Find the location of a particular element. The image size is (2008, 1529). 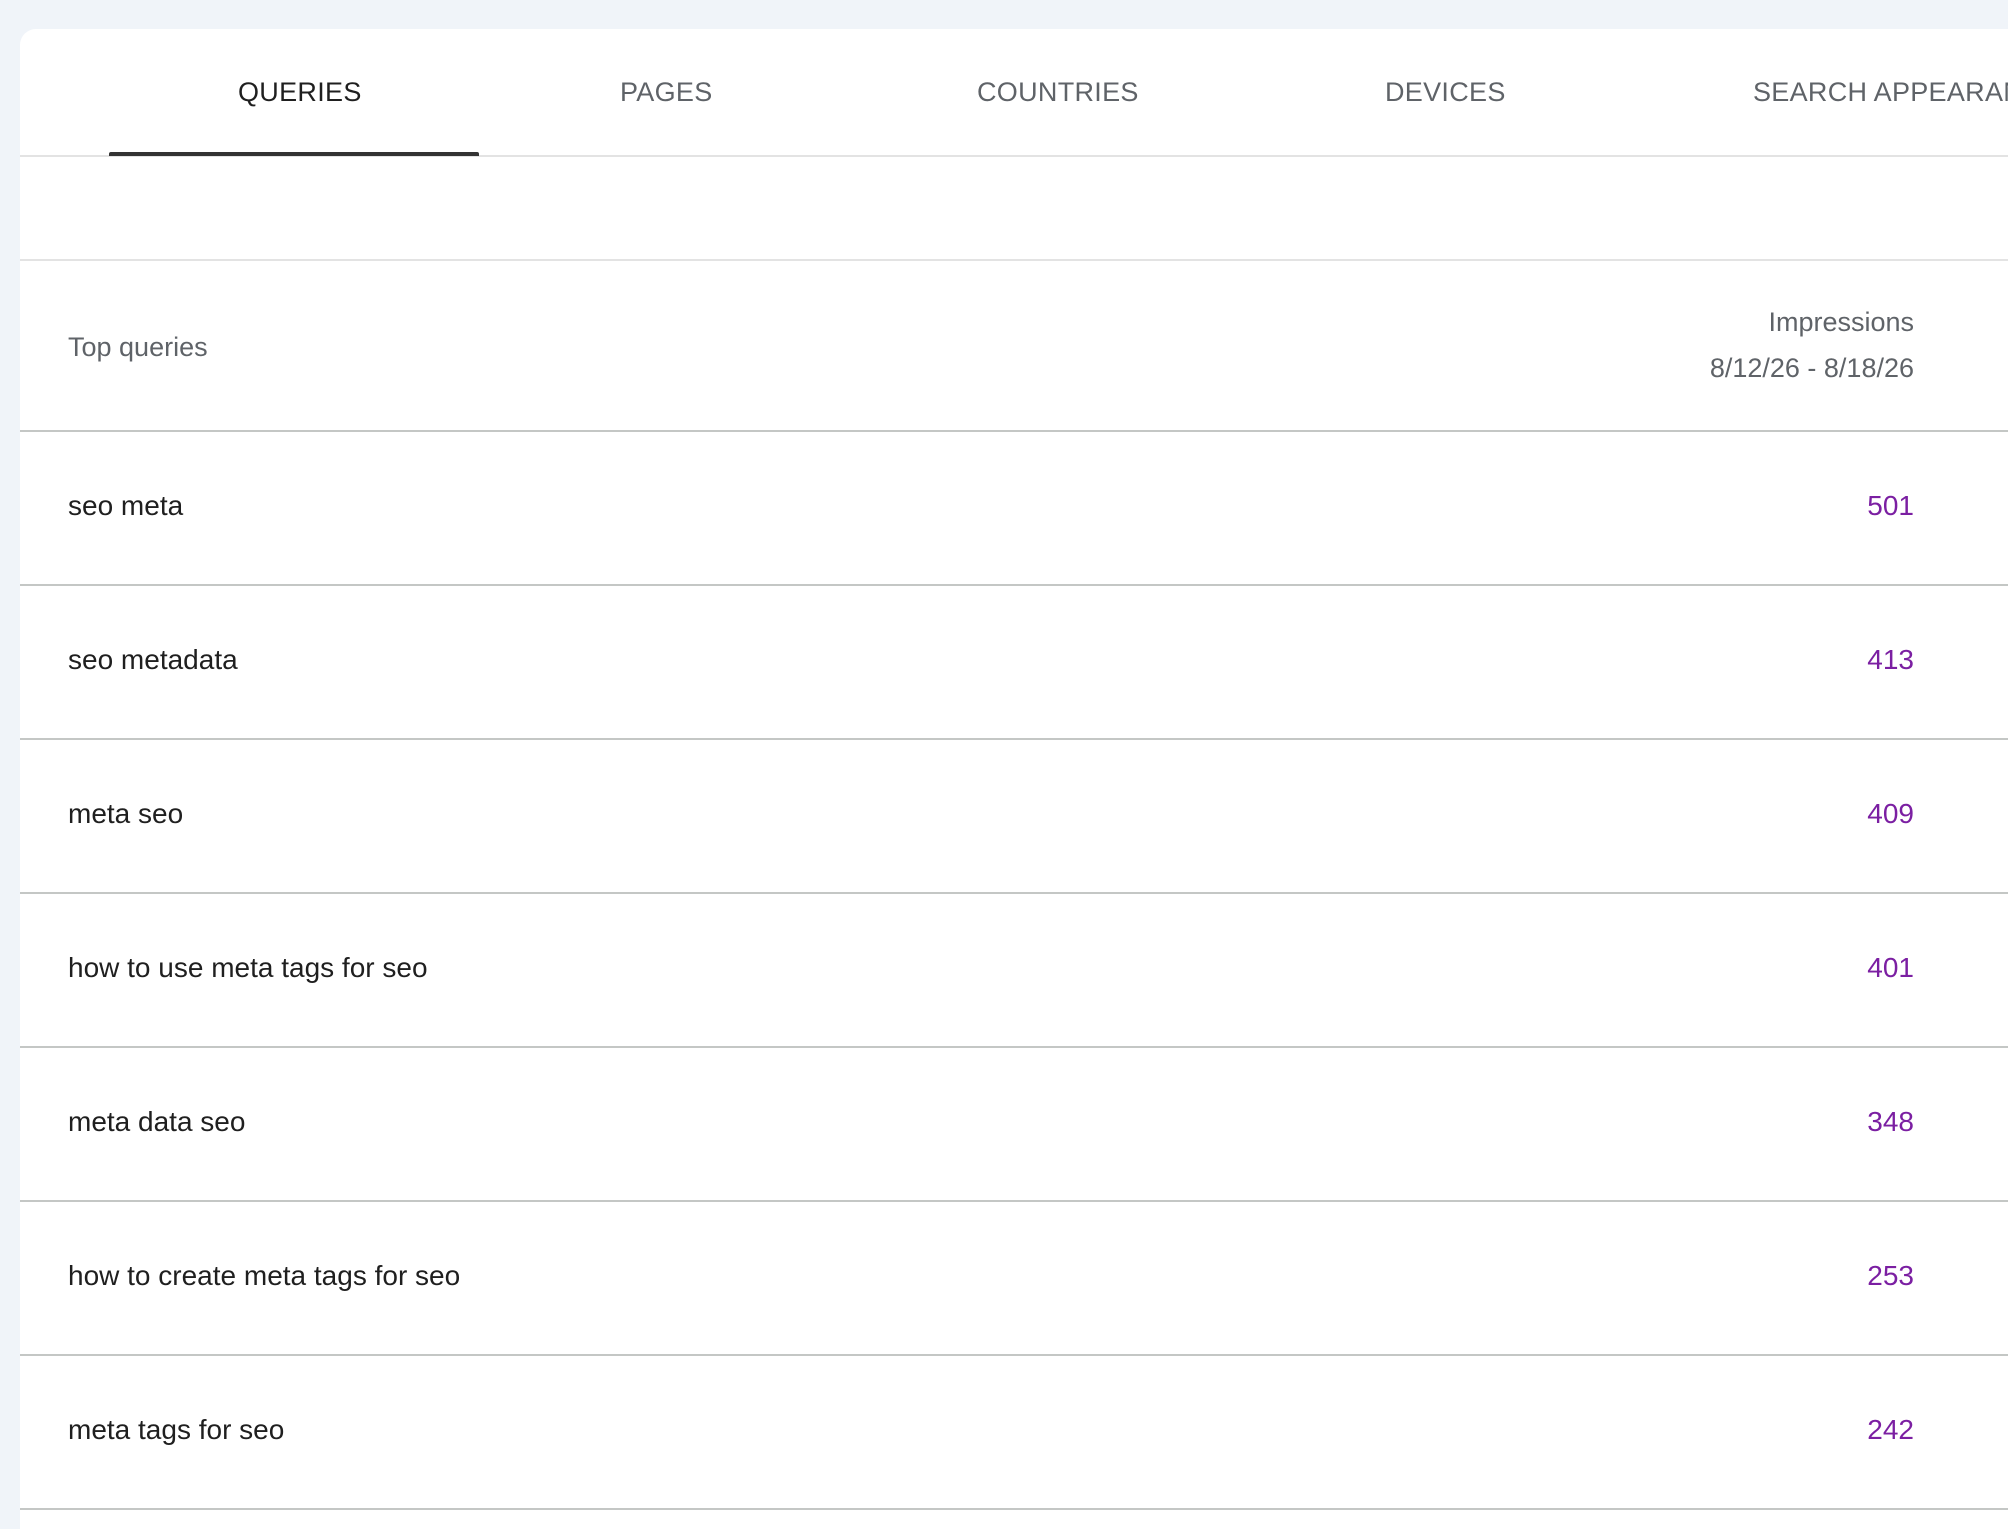

impressions-cell: 401 is located at coordinates (1890, 967).